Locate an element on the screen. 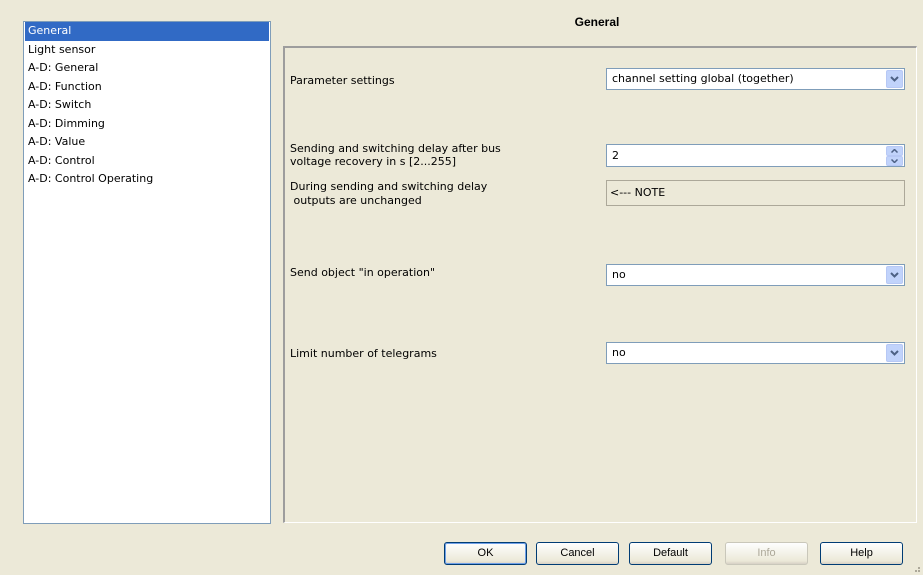 The image size is (923, 575). send-object-select: no is located at coordinates (755, 275).